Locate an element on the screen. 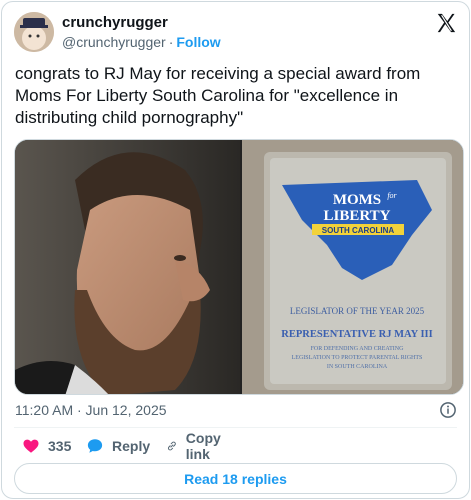 The width and height of the screenshot is (471, 500). display-name: crunchyrugger is located at coordinates (115, 22).